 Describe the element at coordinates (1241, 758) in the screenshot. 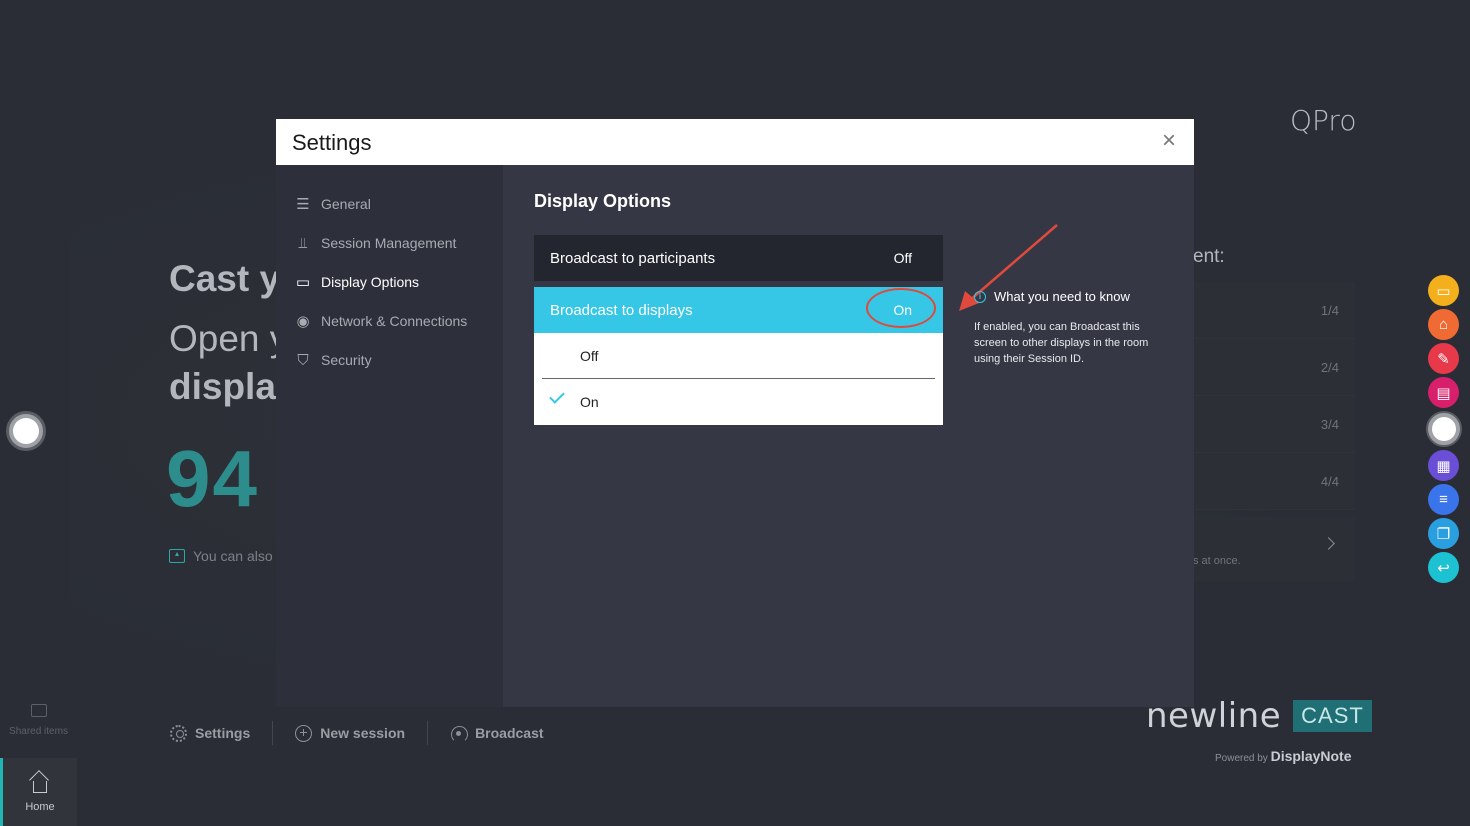

I see `powered-by-text: Powered by` at that location.